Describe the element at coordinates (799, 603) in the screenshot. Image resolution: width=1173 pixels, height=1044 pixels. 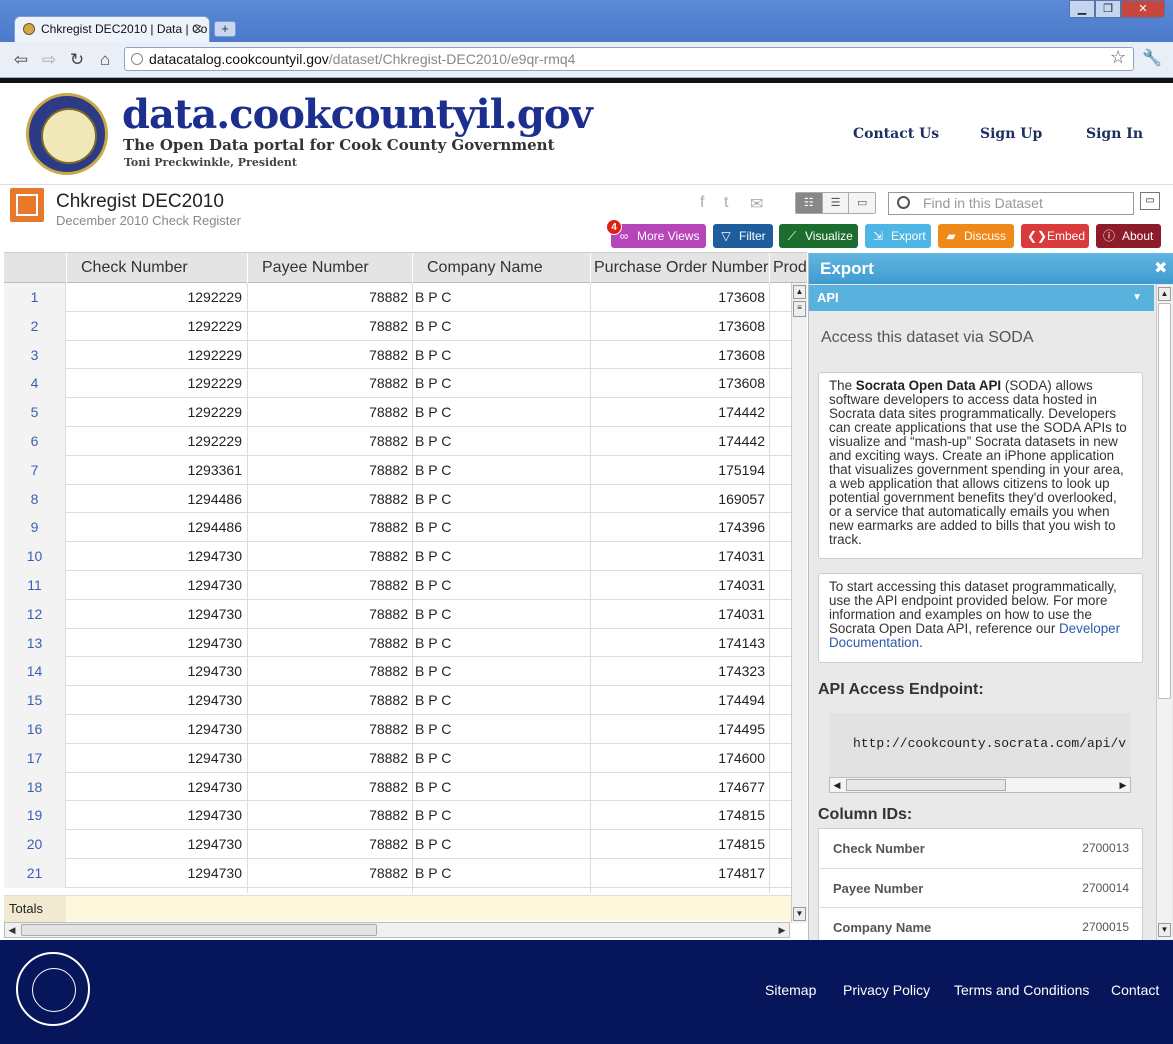
I see `grid-vertical-scrollbar: ▲ ≡ ▼` at that location.